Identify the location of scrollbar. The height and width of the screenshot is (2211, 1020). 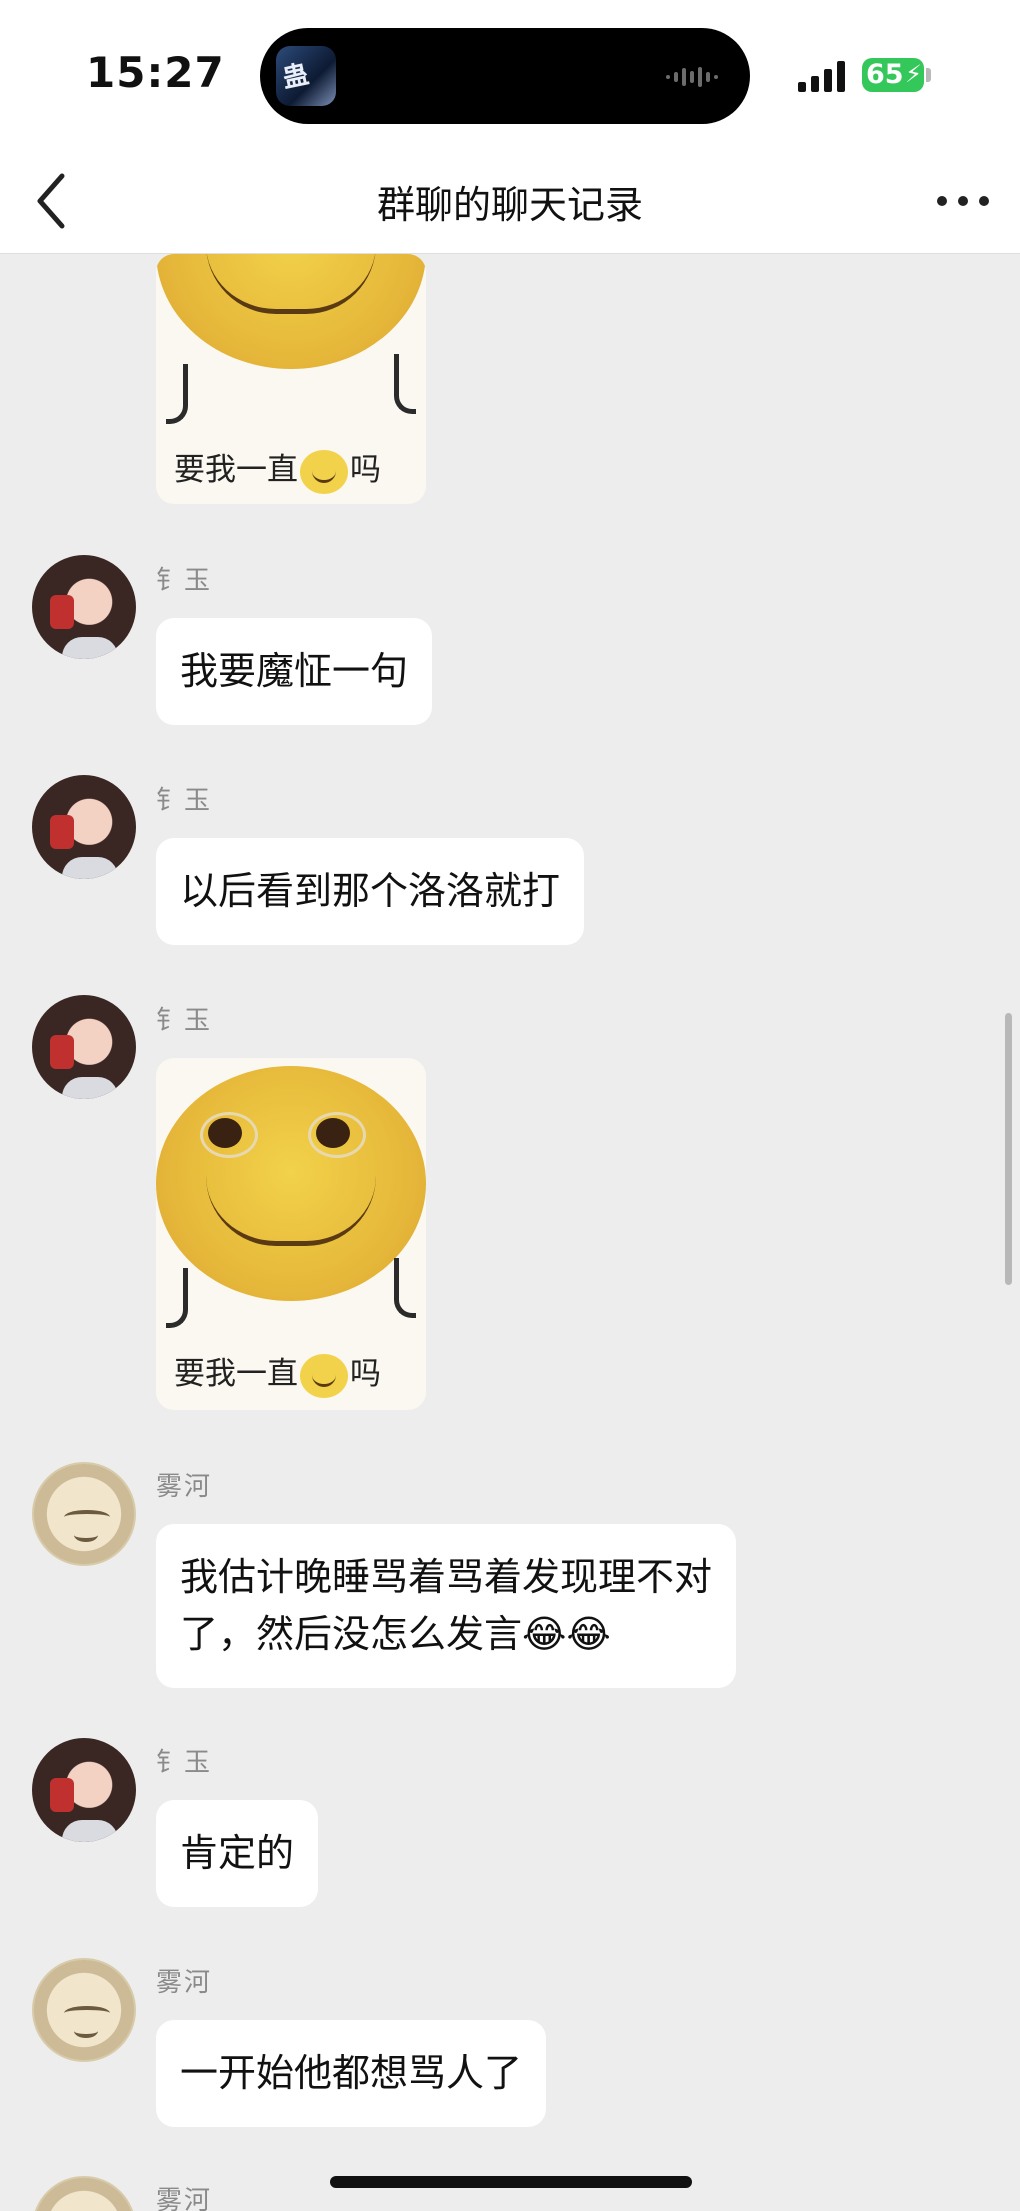
(1008, 1149).